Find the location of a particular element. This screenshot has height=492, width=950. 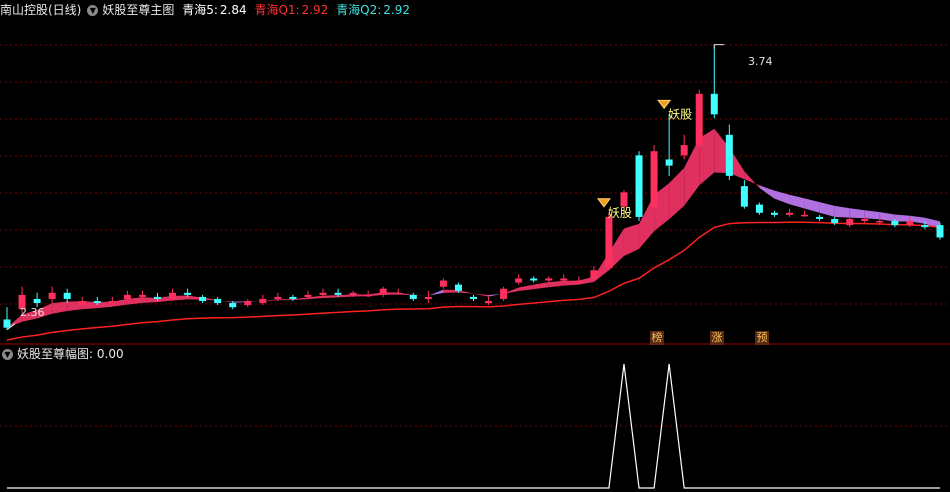

sub-header: ▼ 妖股至尊幅图: 0.00 is located at coordinates (64, 354).